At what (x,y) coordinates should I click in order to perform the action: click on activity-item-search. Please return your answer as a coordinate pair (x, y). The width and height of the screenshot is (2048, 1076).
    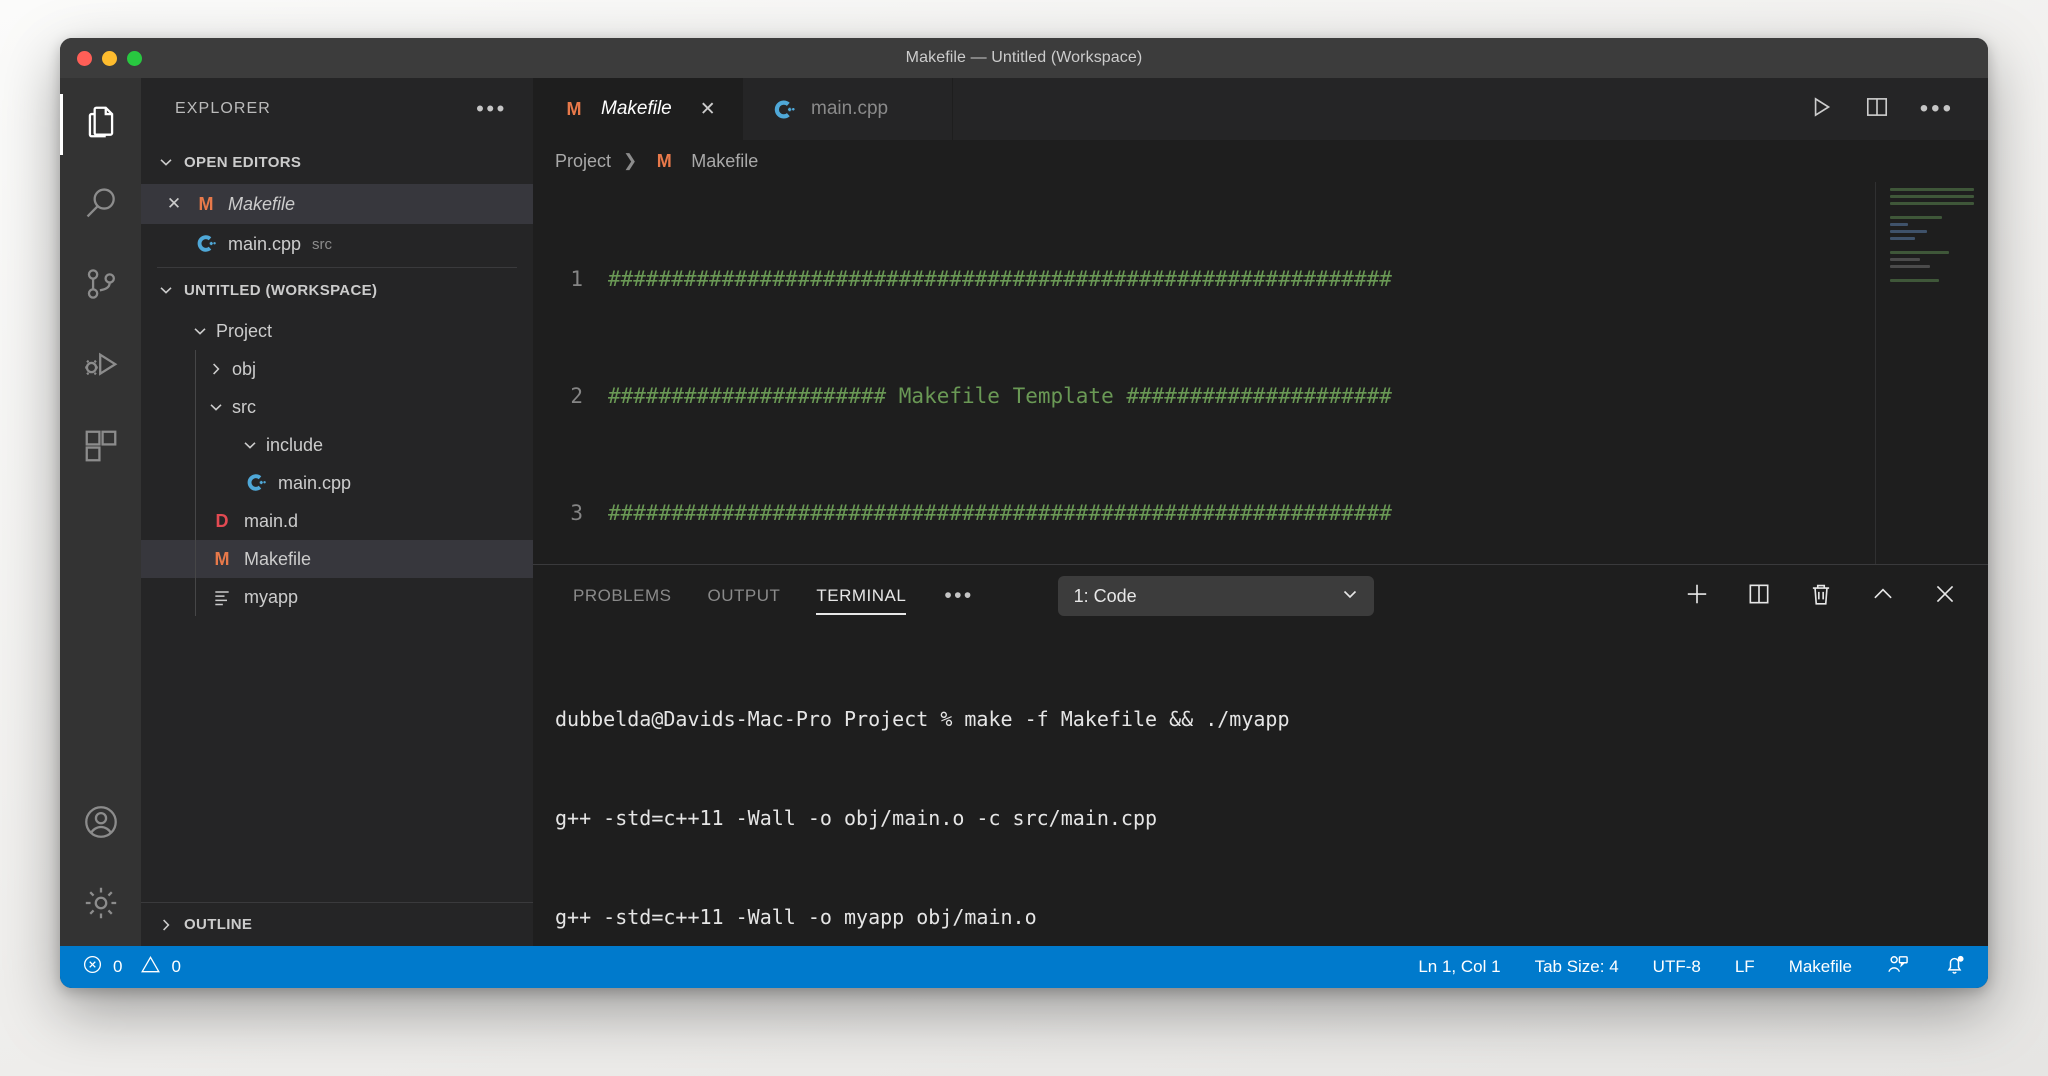
    Looking at the image, I should click on (100, 205).